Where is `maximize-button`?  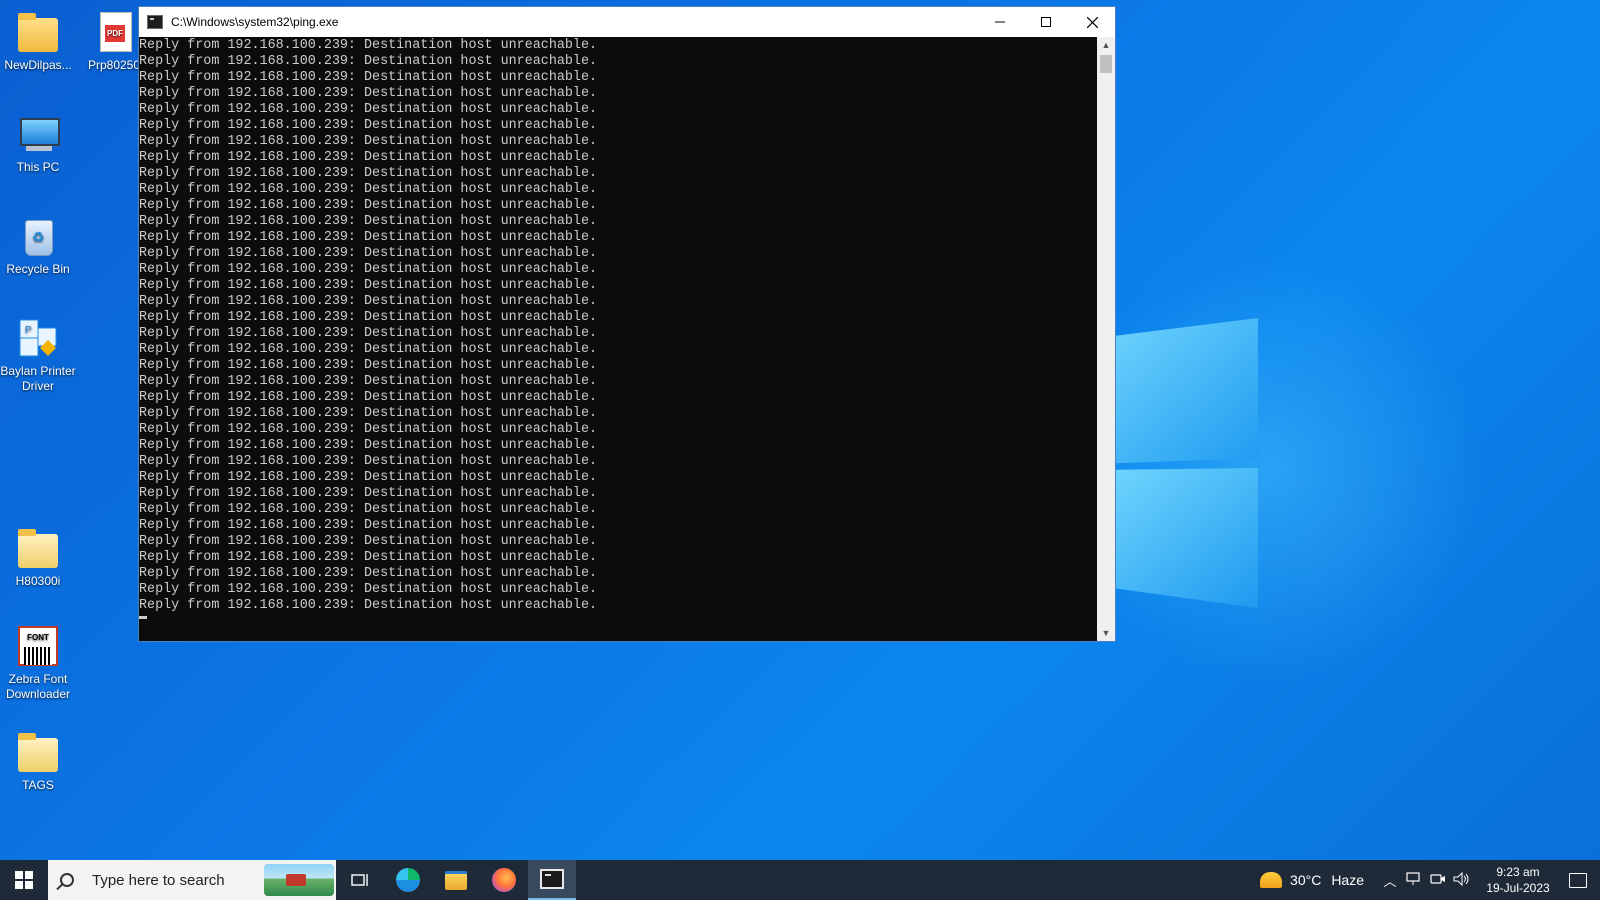 maximize-button is located at coordinates (1046, 22).